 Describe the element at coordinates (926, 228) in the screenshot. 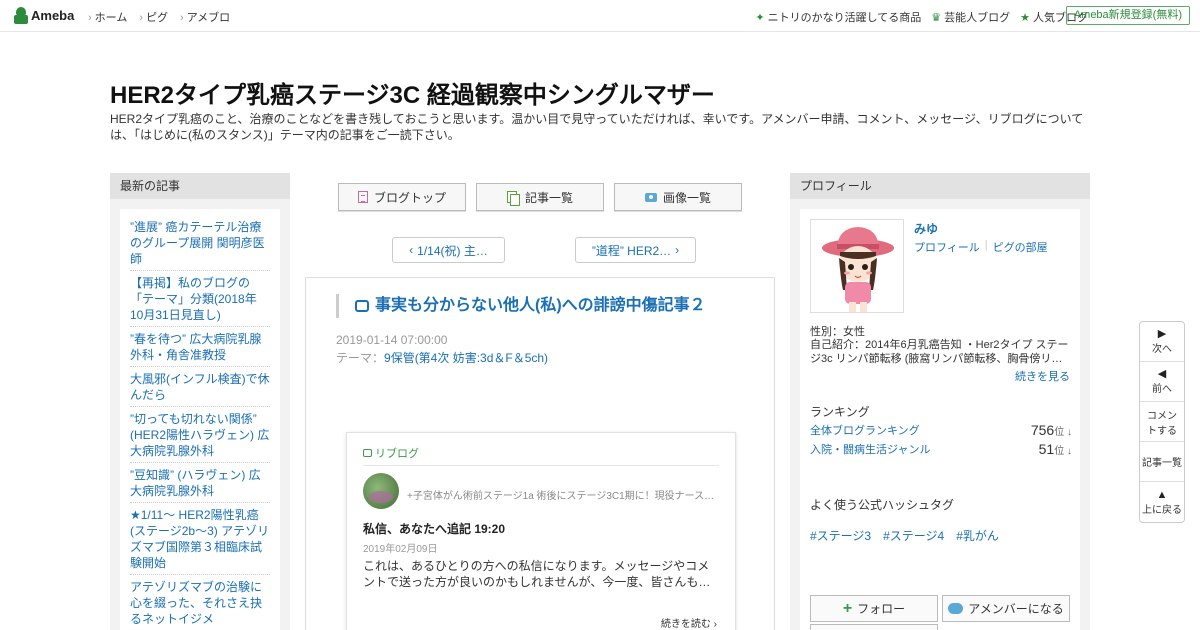

I see `profile-name: みゆ` at that location.